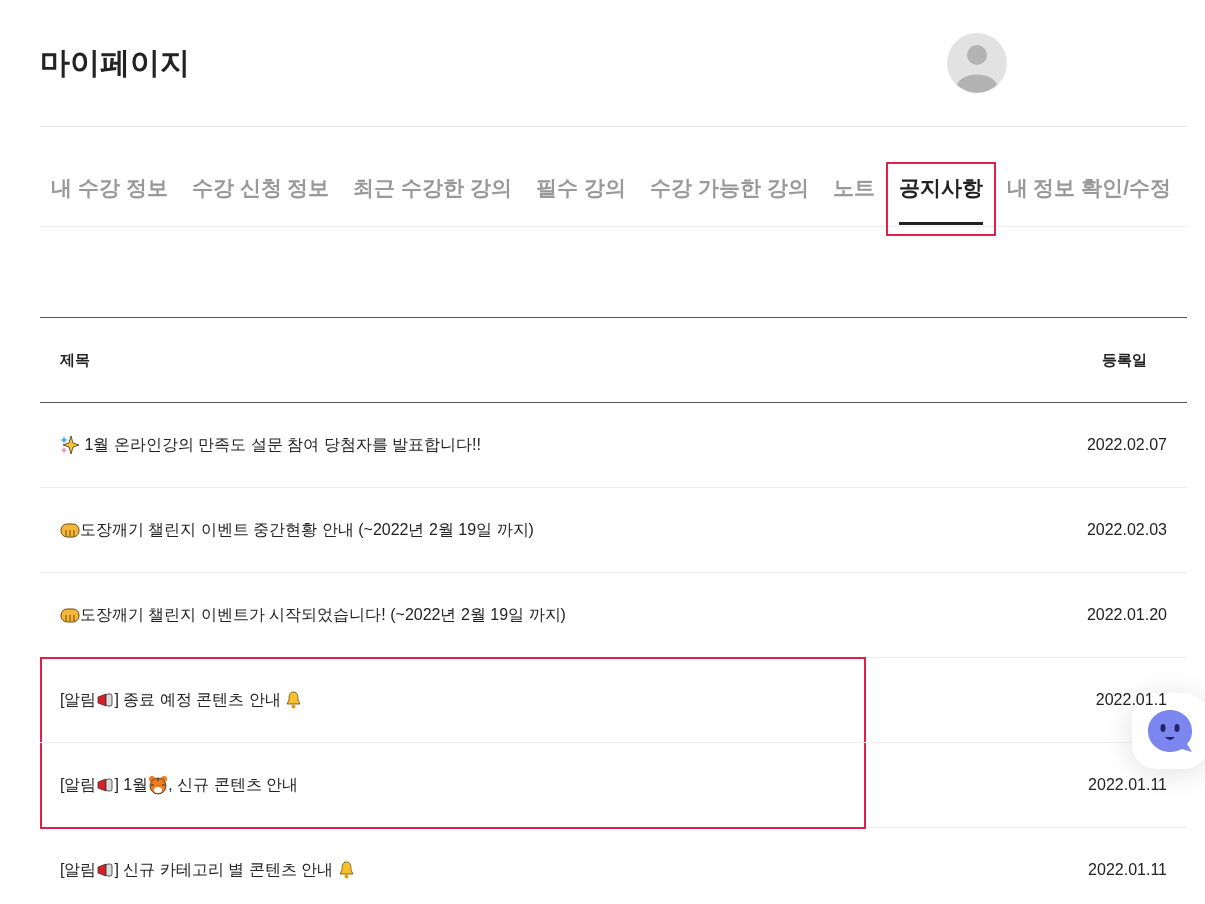 The image size is (1205, 904). What do you see at coordinates (115, 62) in the screenshot?
I see `page-title: 마이페이지` at bounding box center [115, 62].